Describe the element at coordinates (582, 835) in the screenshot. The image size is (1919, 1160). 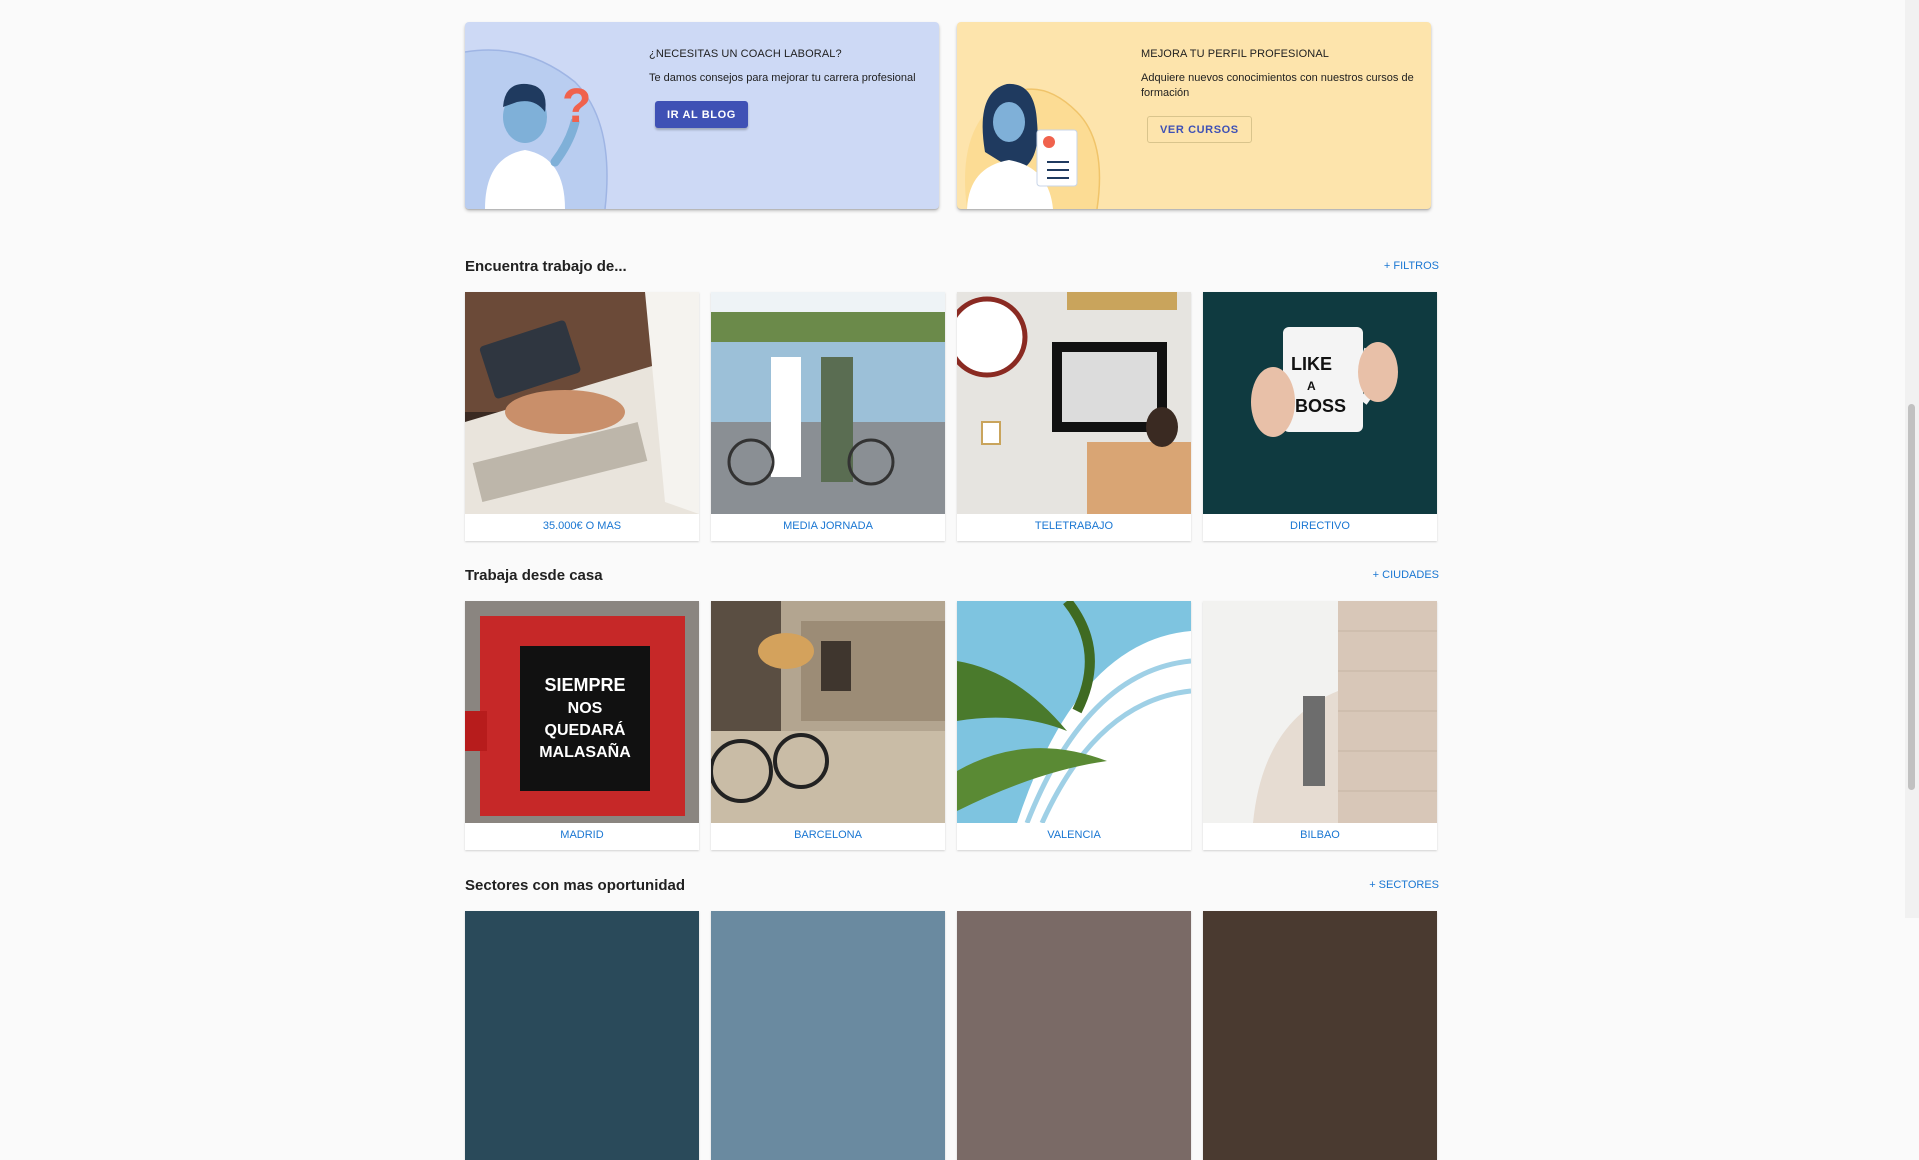
I see `card-label: MADRID` at that location.